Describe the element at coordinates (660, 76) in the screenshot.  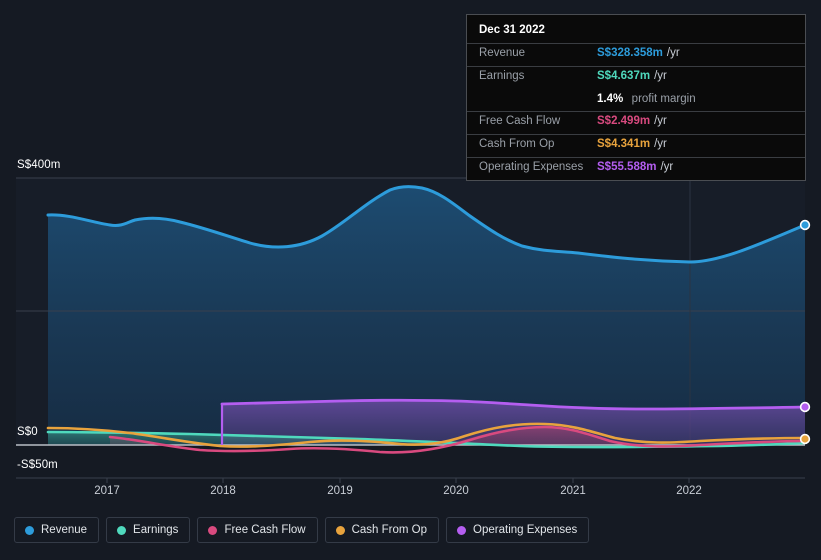
I see `tooltip-unit-earnings: /yr` at that location.